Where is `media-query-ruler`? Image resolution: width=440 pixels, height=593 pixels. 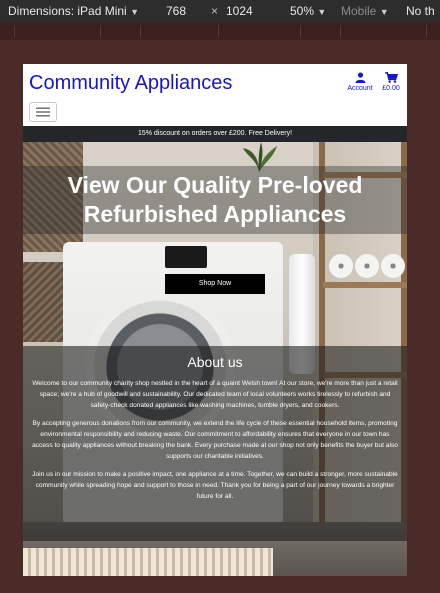
media-query-ruler is located at coordinates (220, 31).